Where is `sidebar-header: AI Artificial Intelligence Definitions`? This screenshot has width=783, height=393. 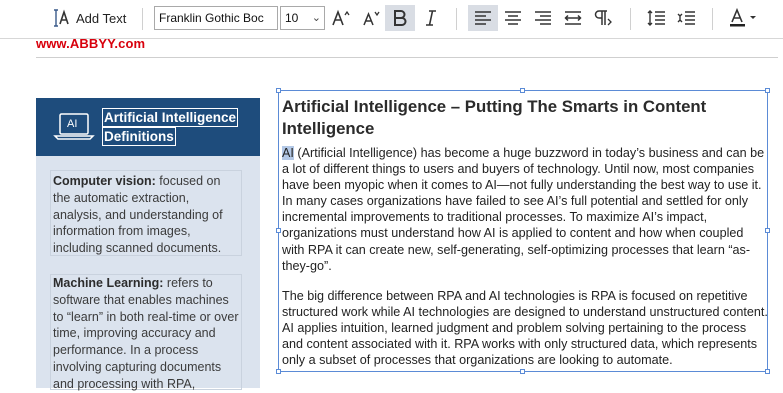
sidebar-header: AI Artificial Intelligence Definitions is located at coordinates (148, 127).